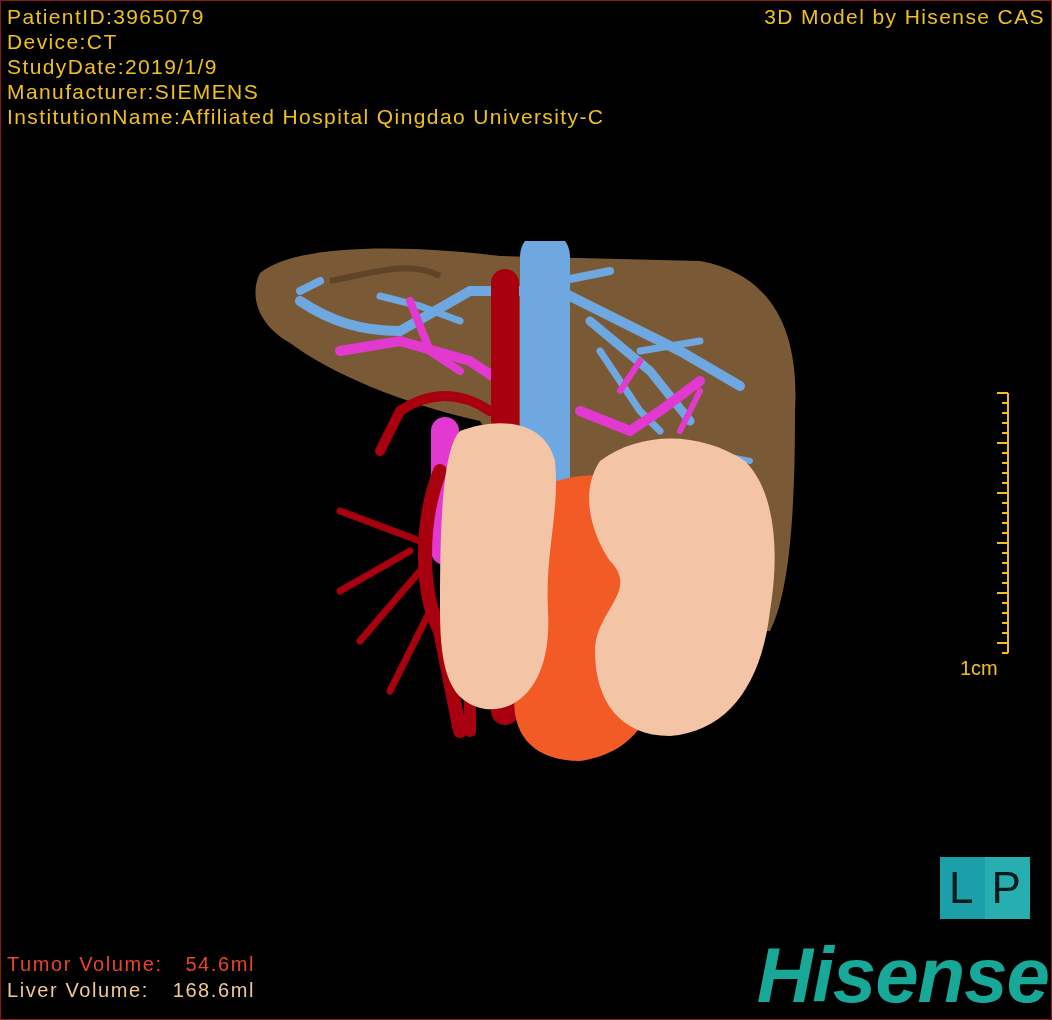 The width and height of the screenshot is (1052, 1020). What do you see at coordinates (985, 888) in the screenshot?
I see `orientation-cube: L P` at bounding box center [985, 888].